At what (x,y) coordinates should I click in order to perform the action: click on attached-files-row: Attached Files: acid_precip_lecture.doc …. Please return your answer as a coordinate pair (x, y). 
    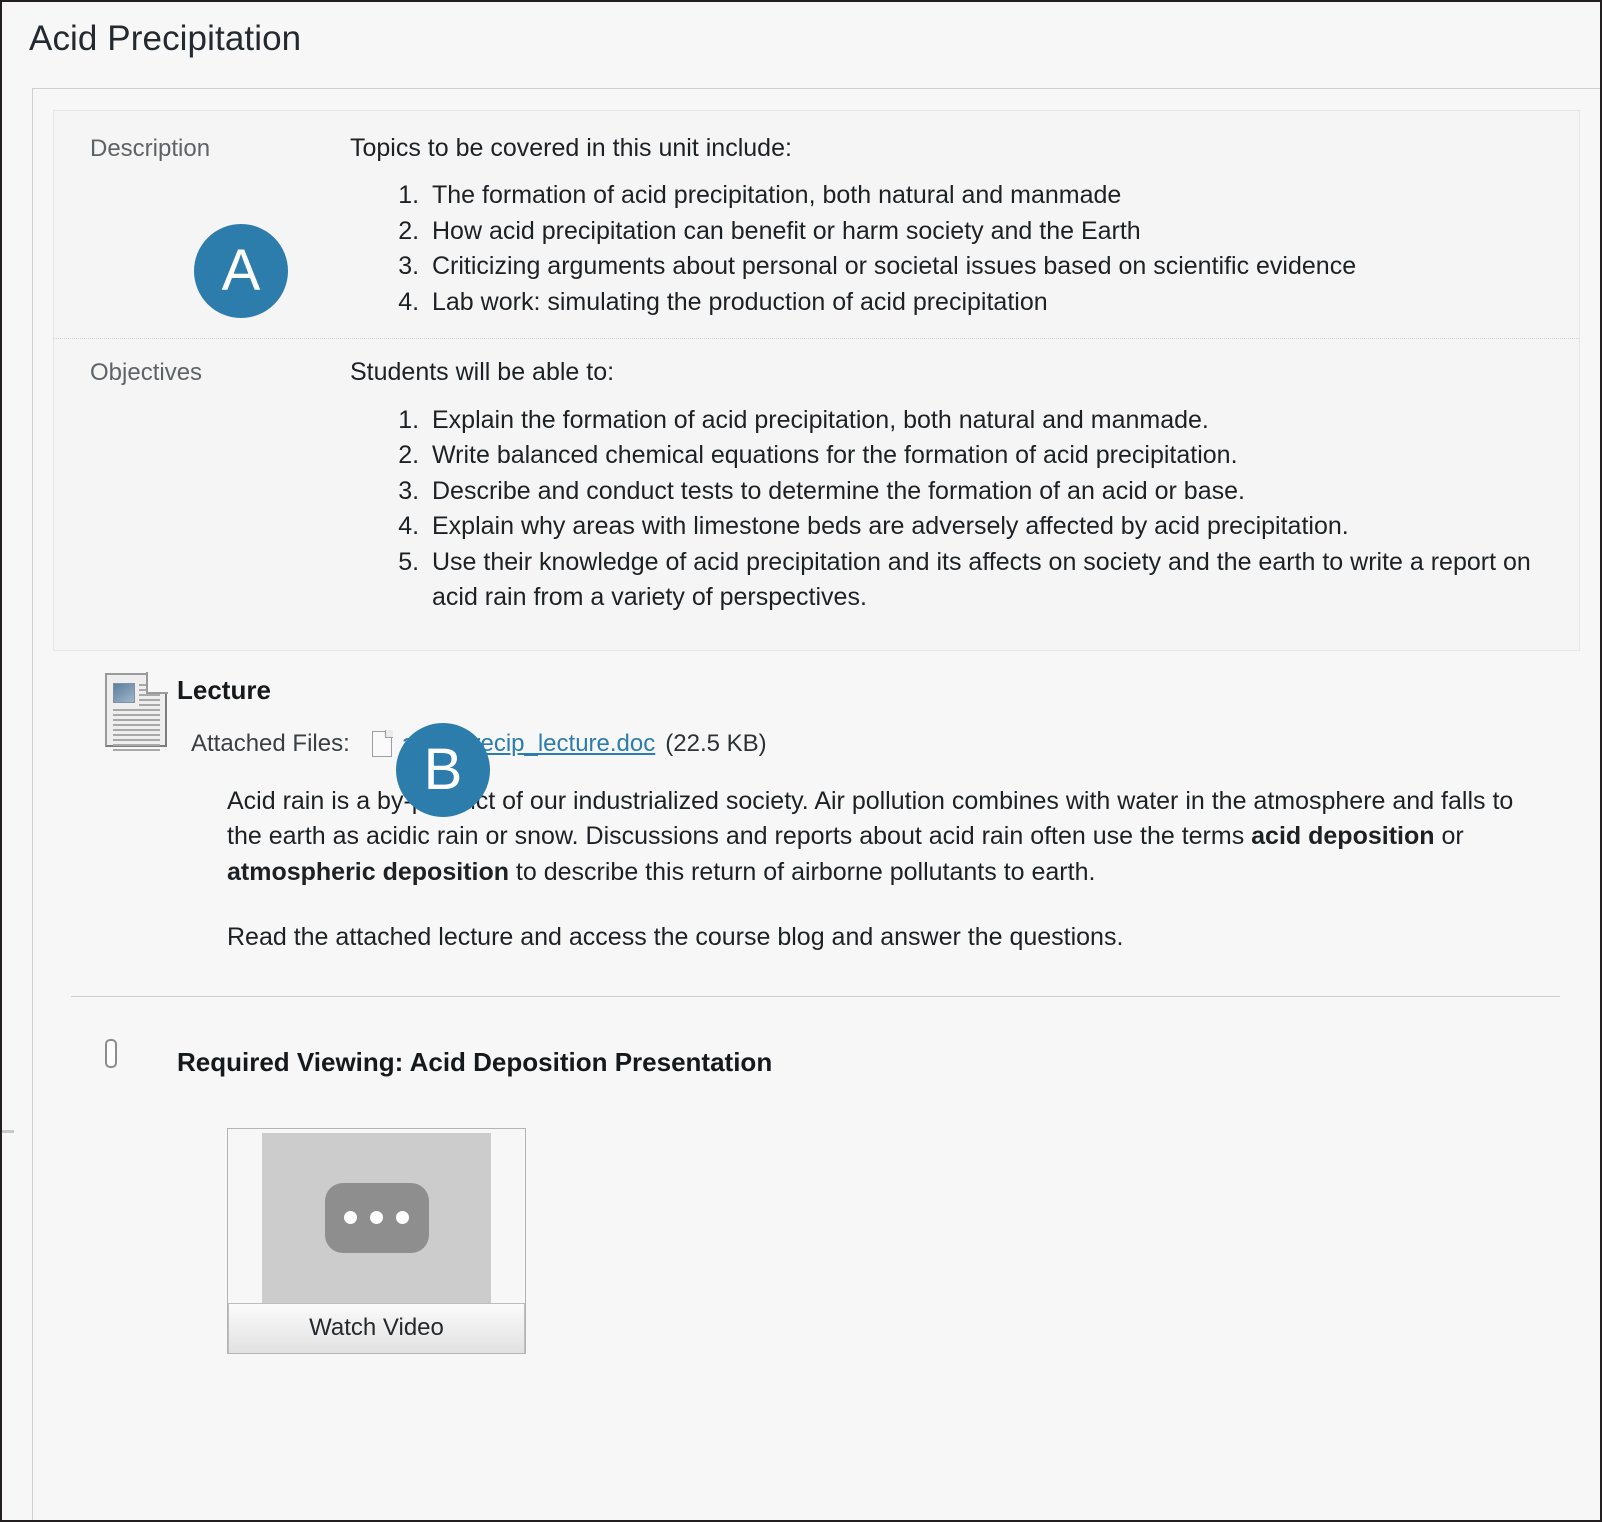
    Looking at the image, I should click on (878, 743).